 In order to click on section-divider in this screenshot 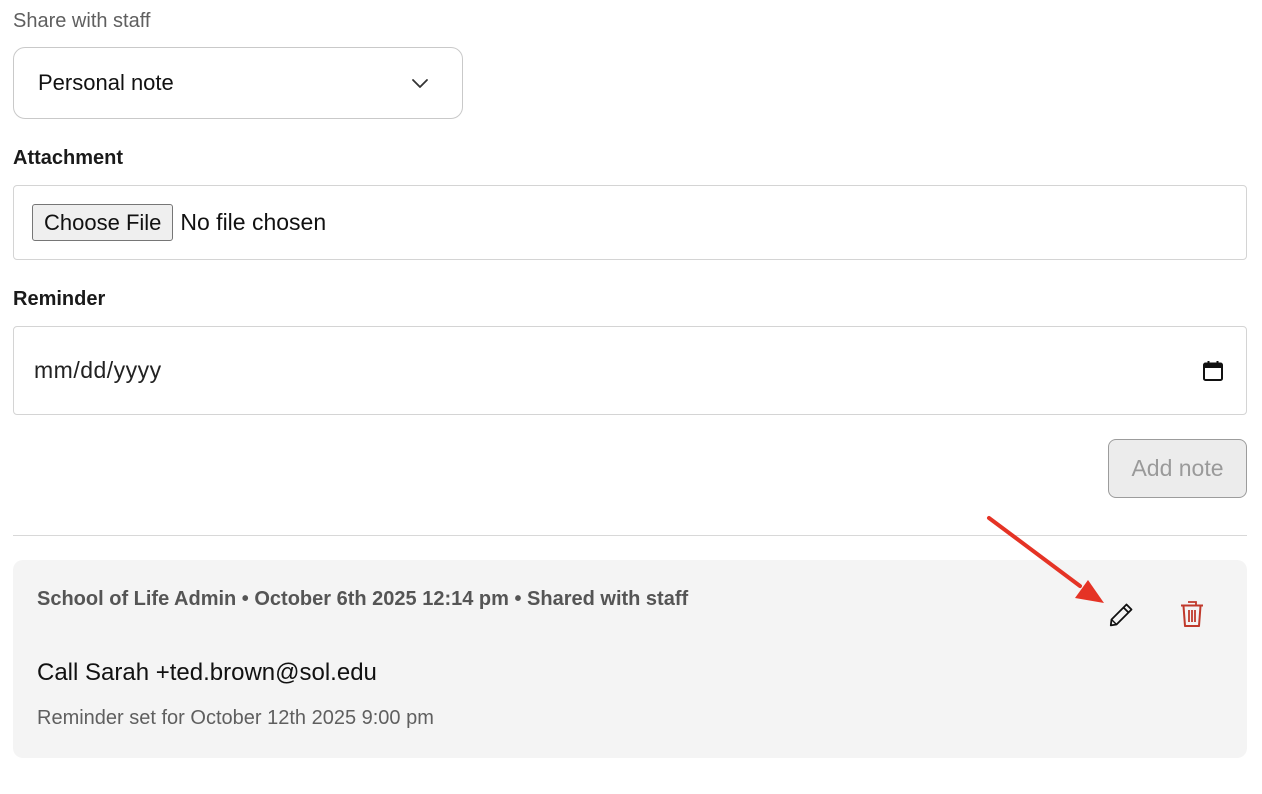, I will do `click(630, 535)`.